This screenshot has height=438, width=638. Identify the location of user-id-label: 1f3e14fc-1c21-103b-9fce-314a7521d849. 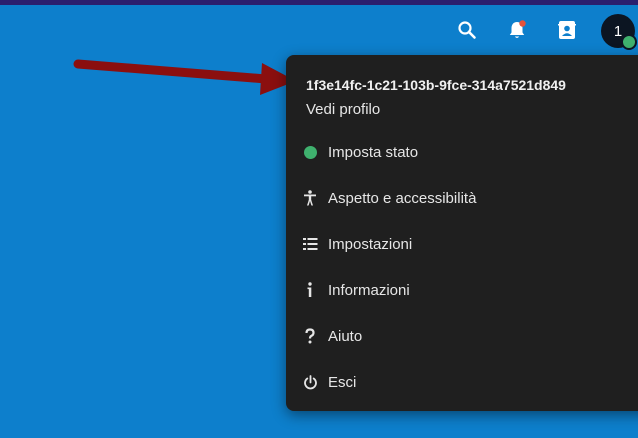
(436, 85).